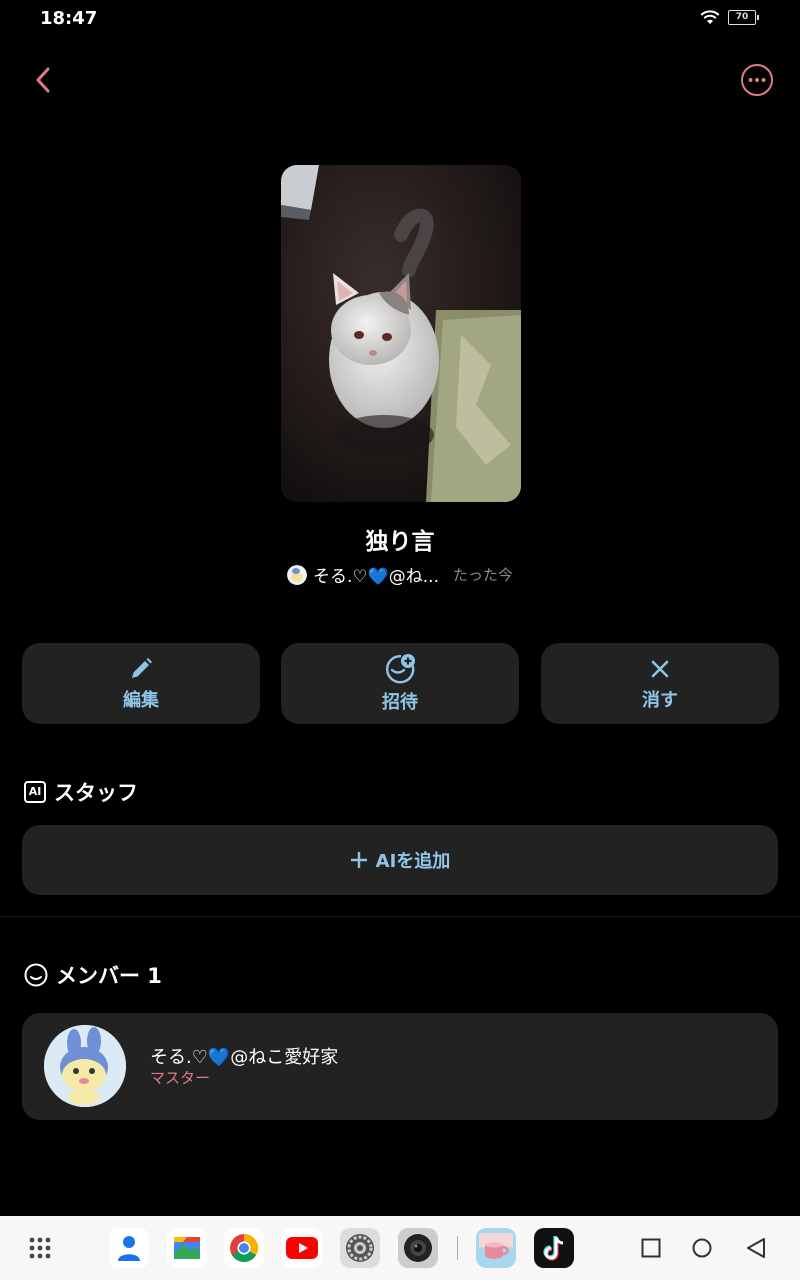 Image resolution: width=800 pixels, height=1280 pixels. Describe the element at coordinates (302, 1248) in the screenshot. I see `youtube-icon` at that location.